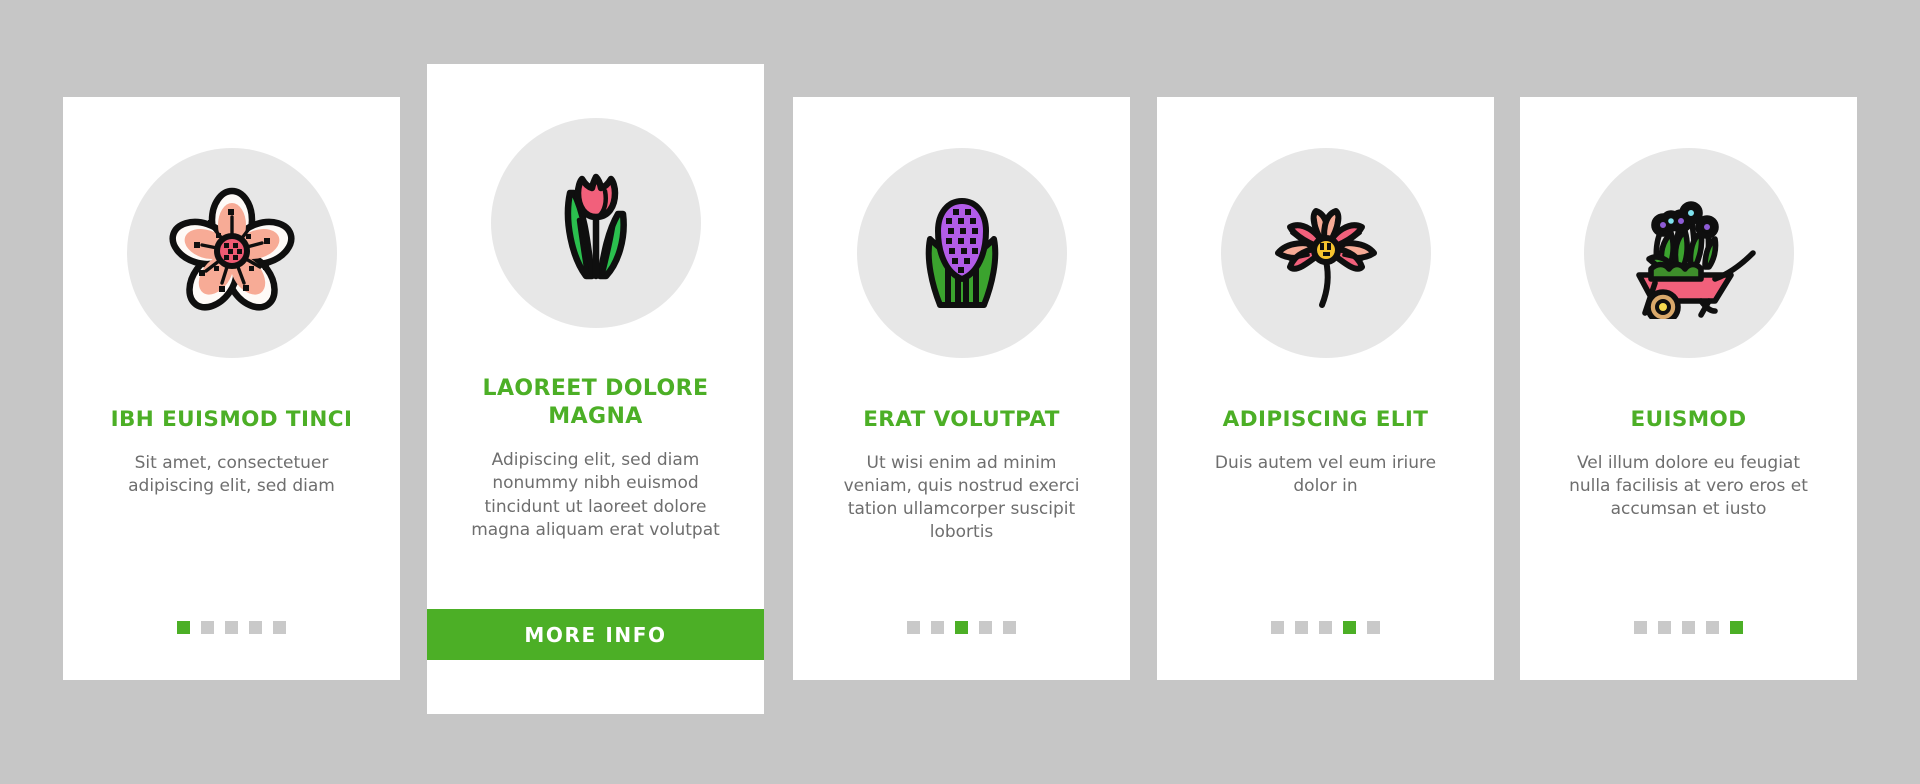 The width and height of the screenshot is (1920, 784). I want to click on cherry-blossom-flower-icon, so click(232, 253).